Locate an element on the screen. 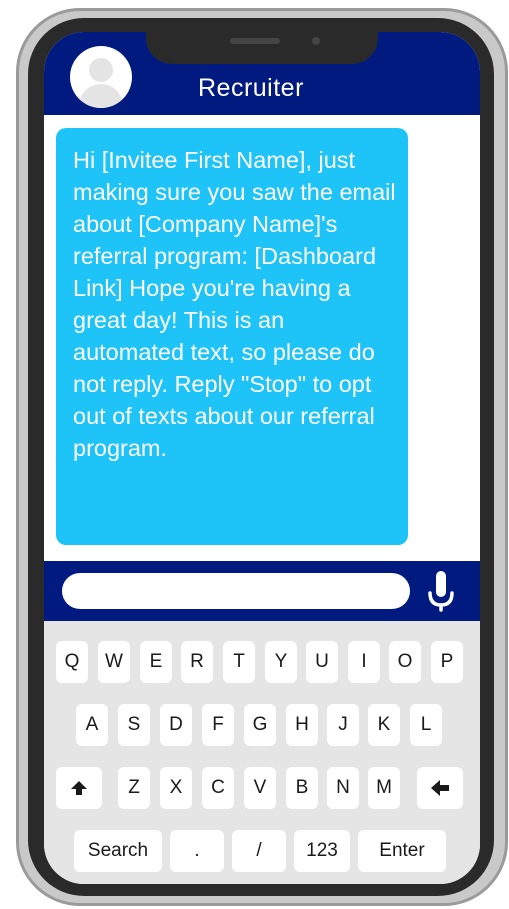 The height and width of the screenshot is (909, 509). key-s: S is located at coordinates (134, 725).